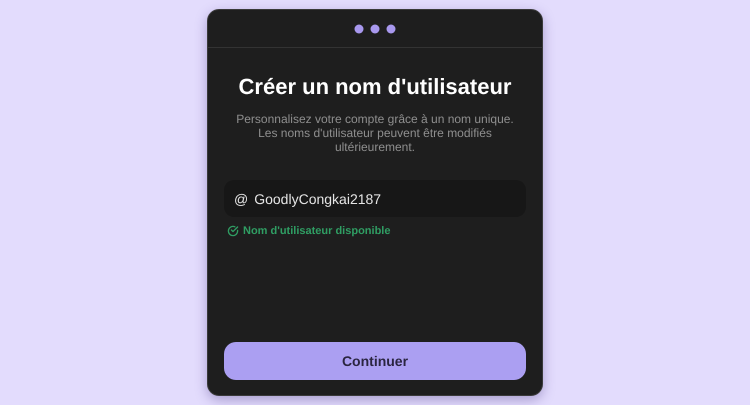  Describe the element at coordinates (375, 361) in the screenshot. I see `continue-button: Continuer` at that location.